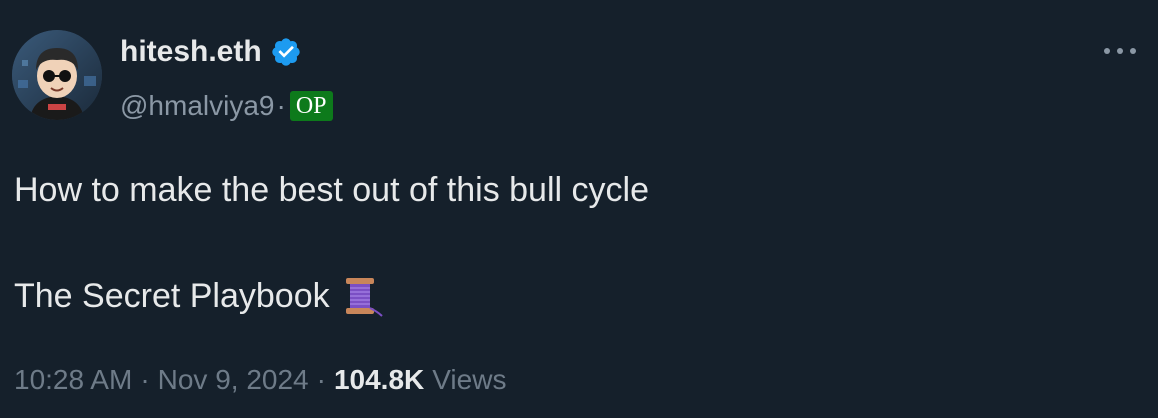 This screenshot has height=418, width=1158. Describe the element at coordinates (172, 296) in the screenshot. I see `tweet-text-line-2-text: The Secret Playbook` at that location.